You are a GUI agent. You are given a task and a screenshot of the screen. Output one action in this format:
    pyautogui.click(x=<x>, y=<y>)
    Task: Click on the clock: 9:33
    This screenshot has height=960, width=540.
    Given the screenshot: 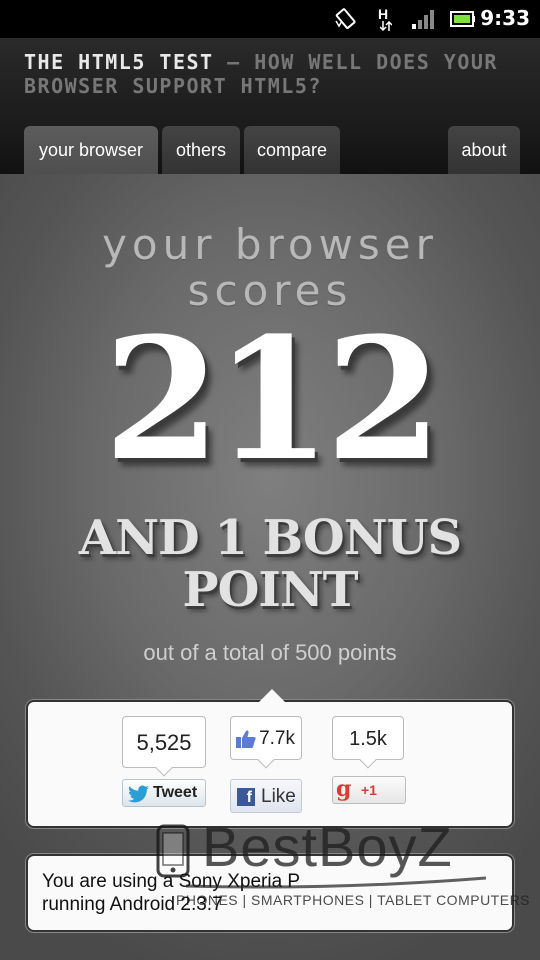 What is the action you would take?
    pyautogui.click(x=505, y=18)
    